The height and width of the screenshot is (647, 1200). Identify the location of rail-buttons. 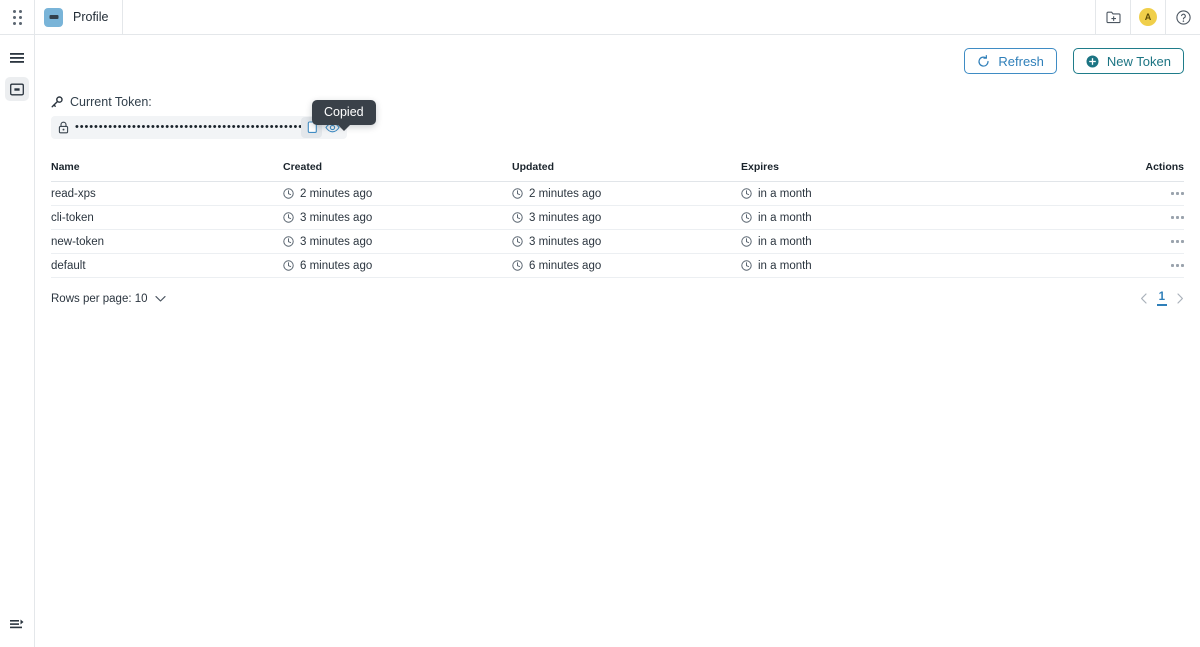
(17, 68).